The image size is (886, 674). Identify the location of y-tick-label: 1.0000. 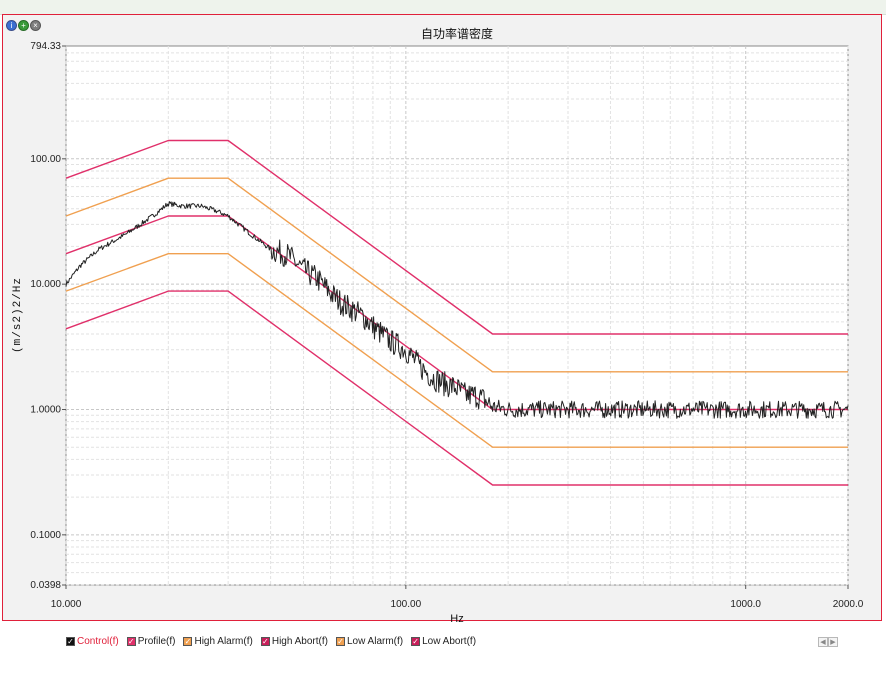
(45, 410).